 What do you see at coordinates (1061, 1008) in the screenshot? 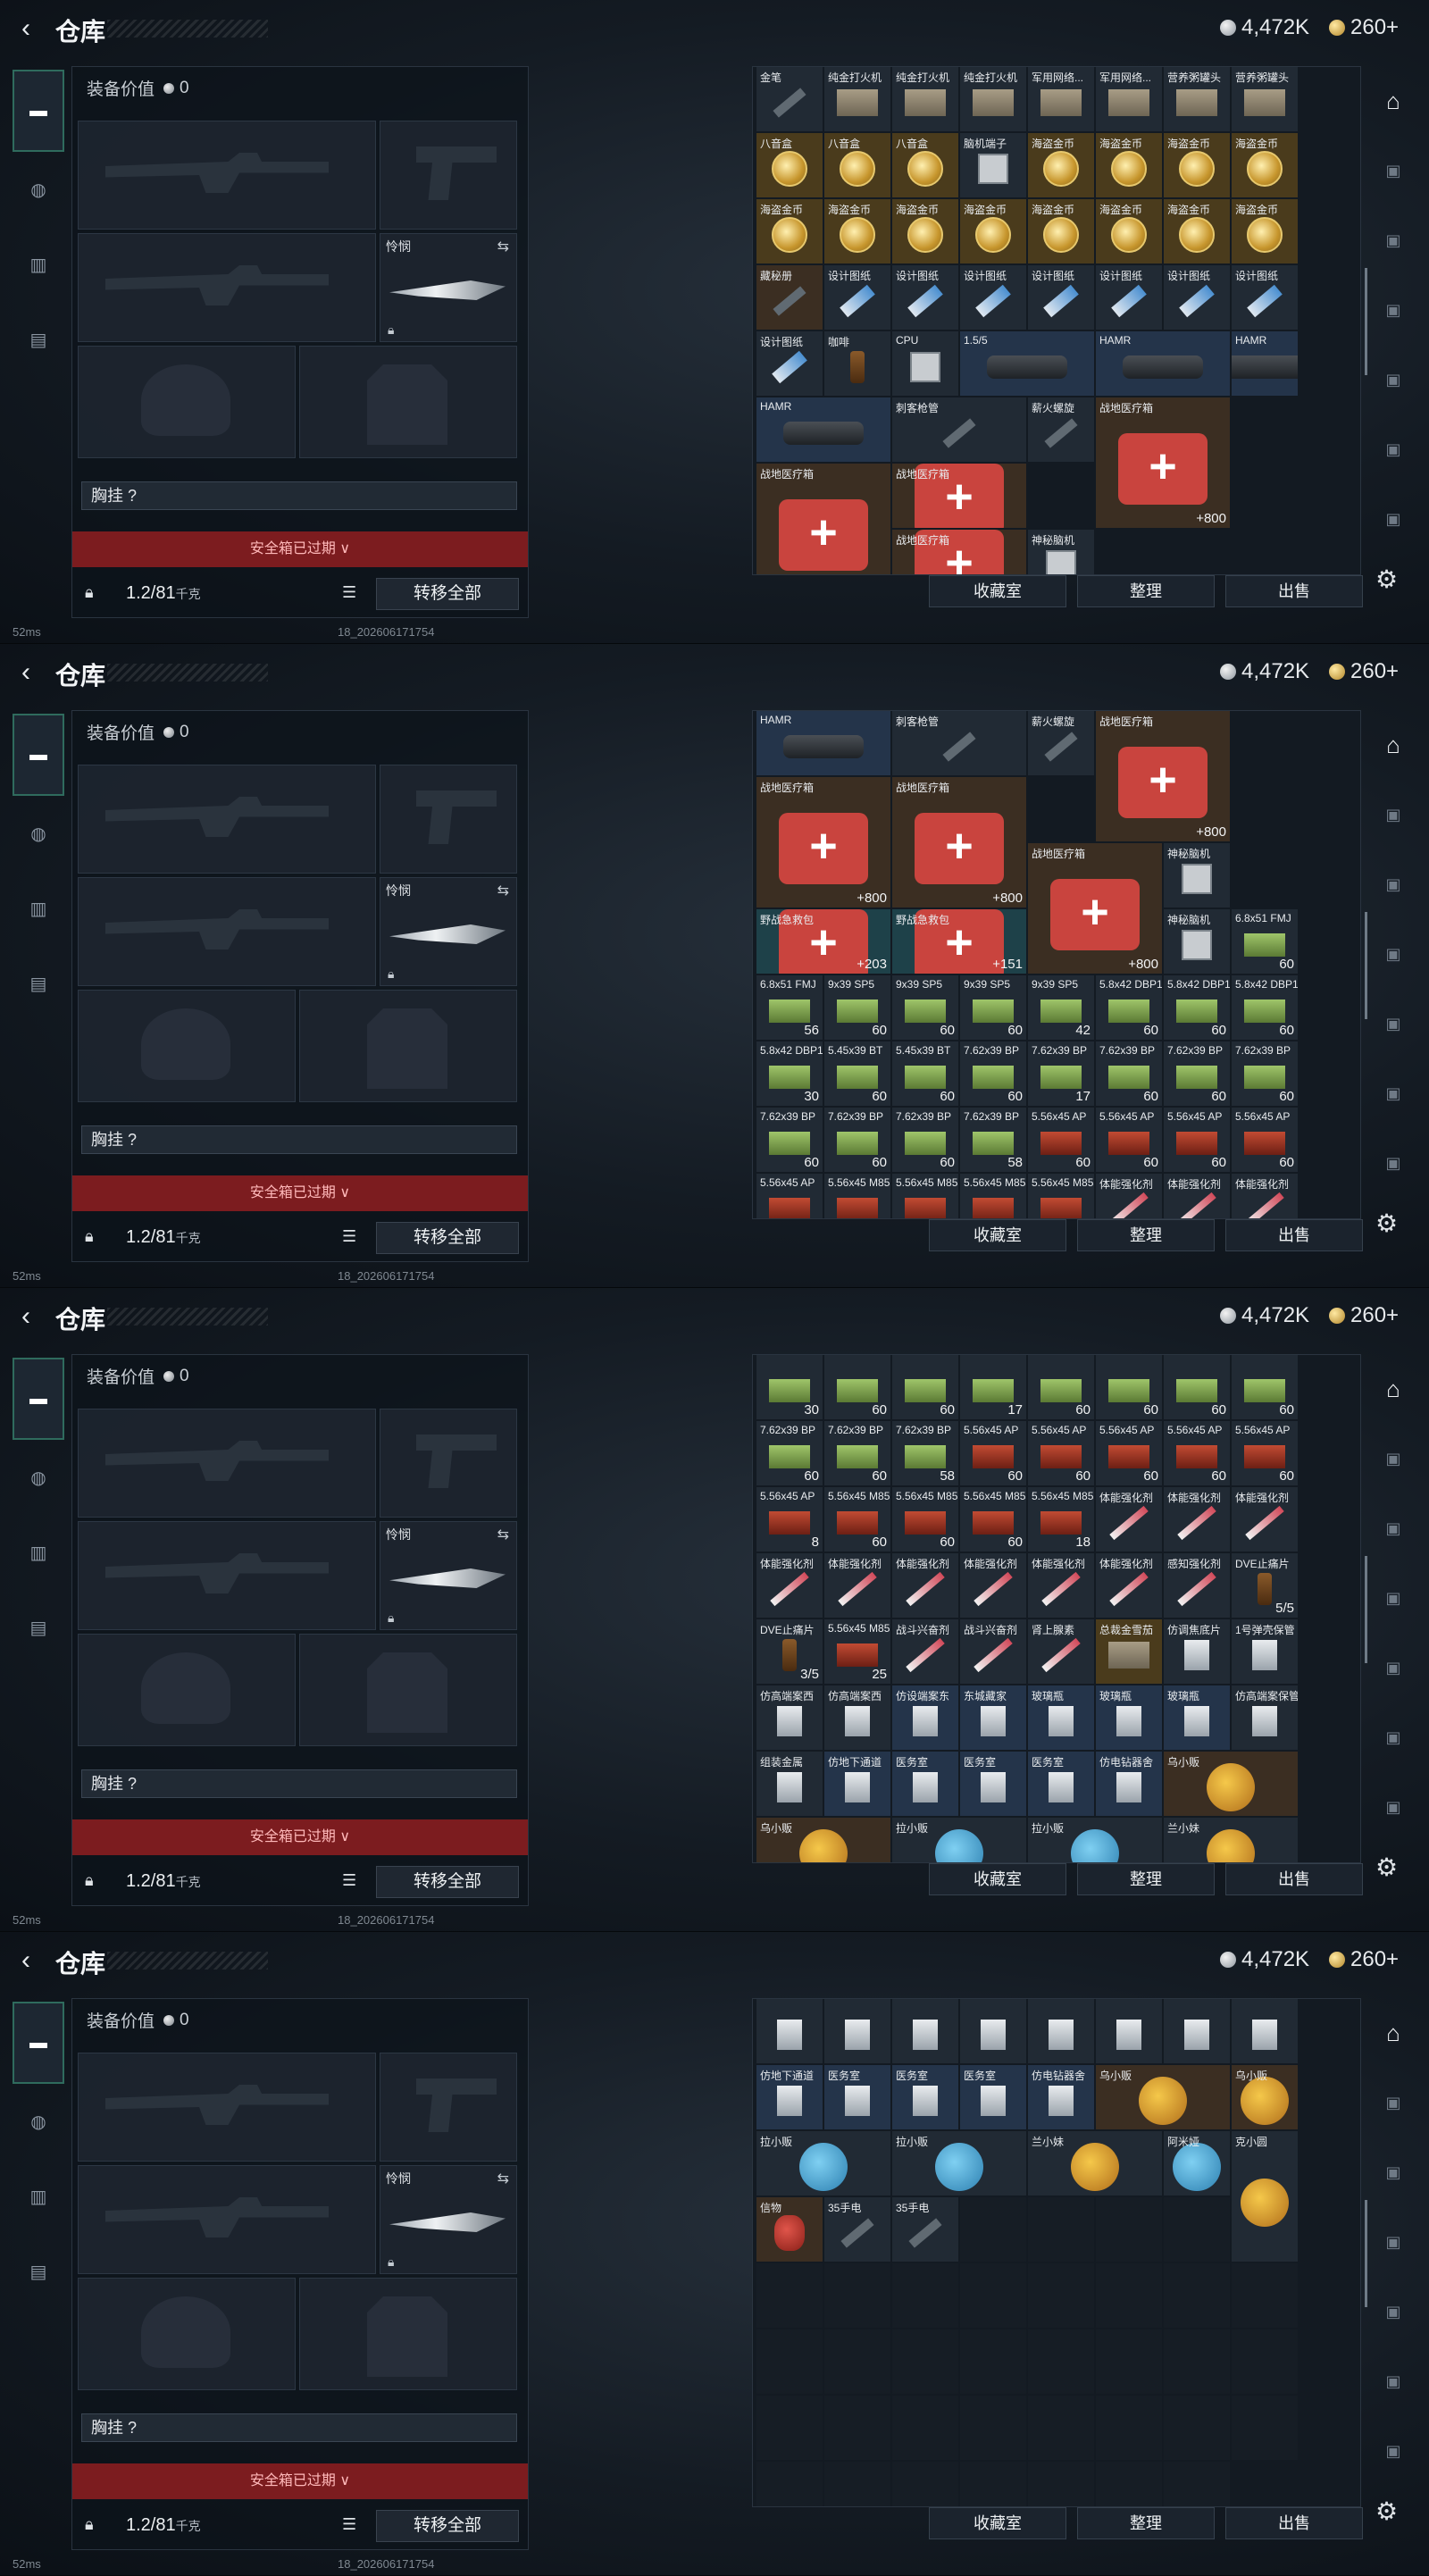
I see `storage-item: 9x39 SP5 42` at bounding box center [1061, 1008].